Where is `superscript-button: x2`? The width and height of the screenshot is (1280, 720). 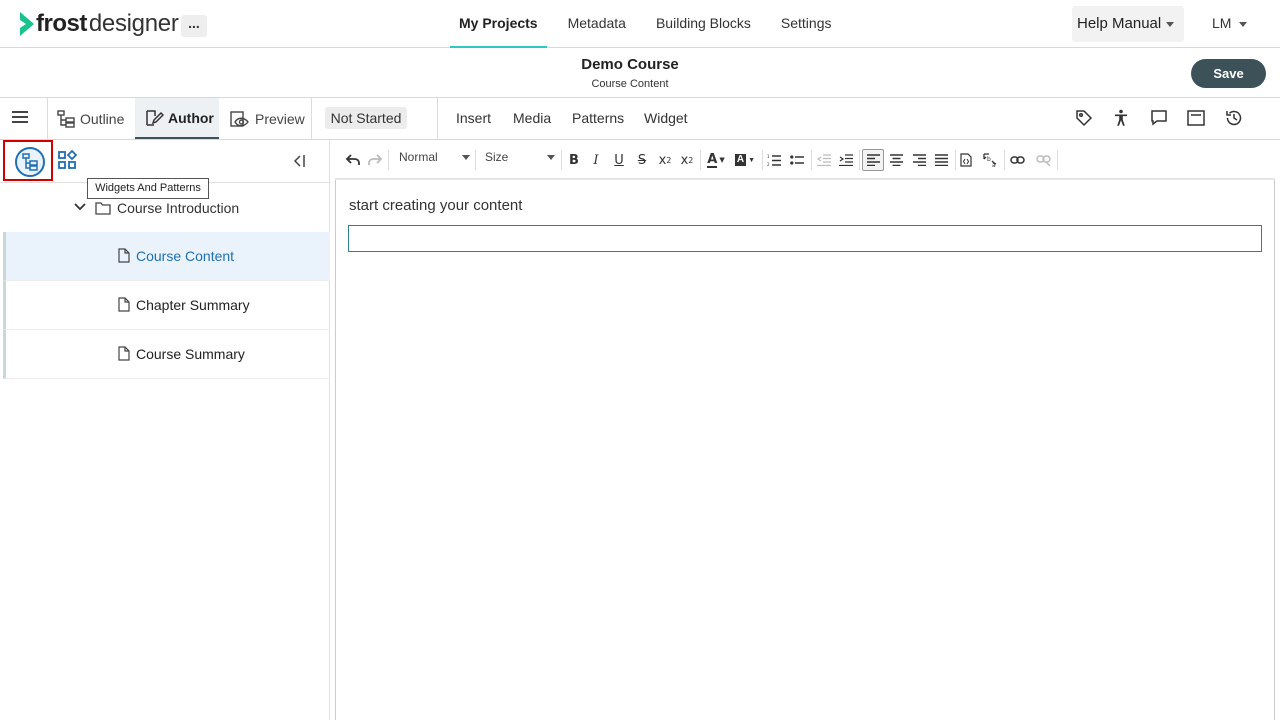
superscript-button: x2 is located at coordinates (687, 160).